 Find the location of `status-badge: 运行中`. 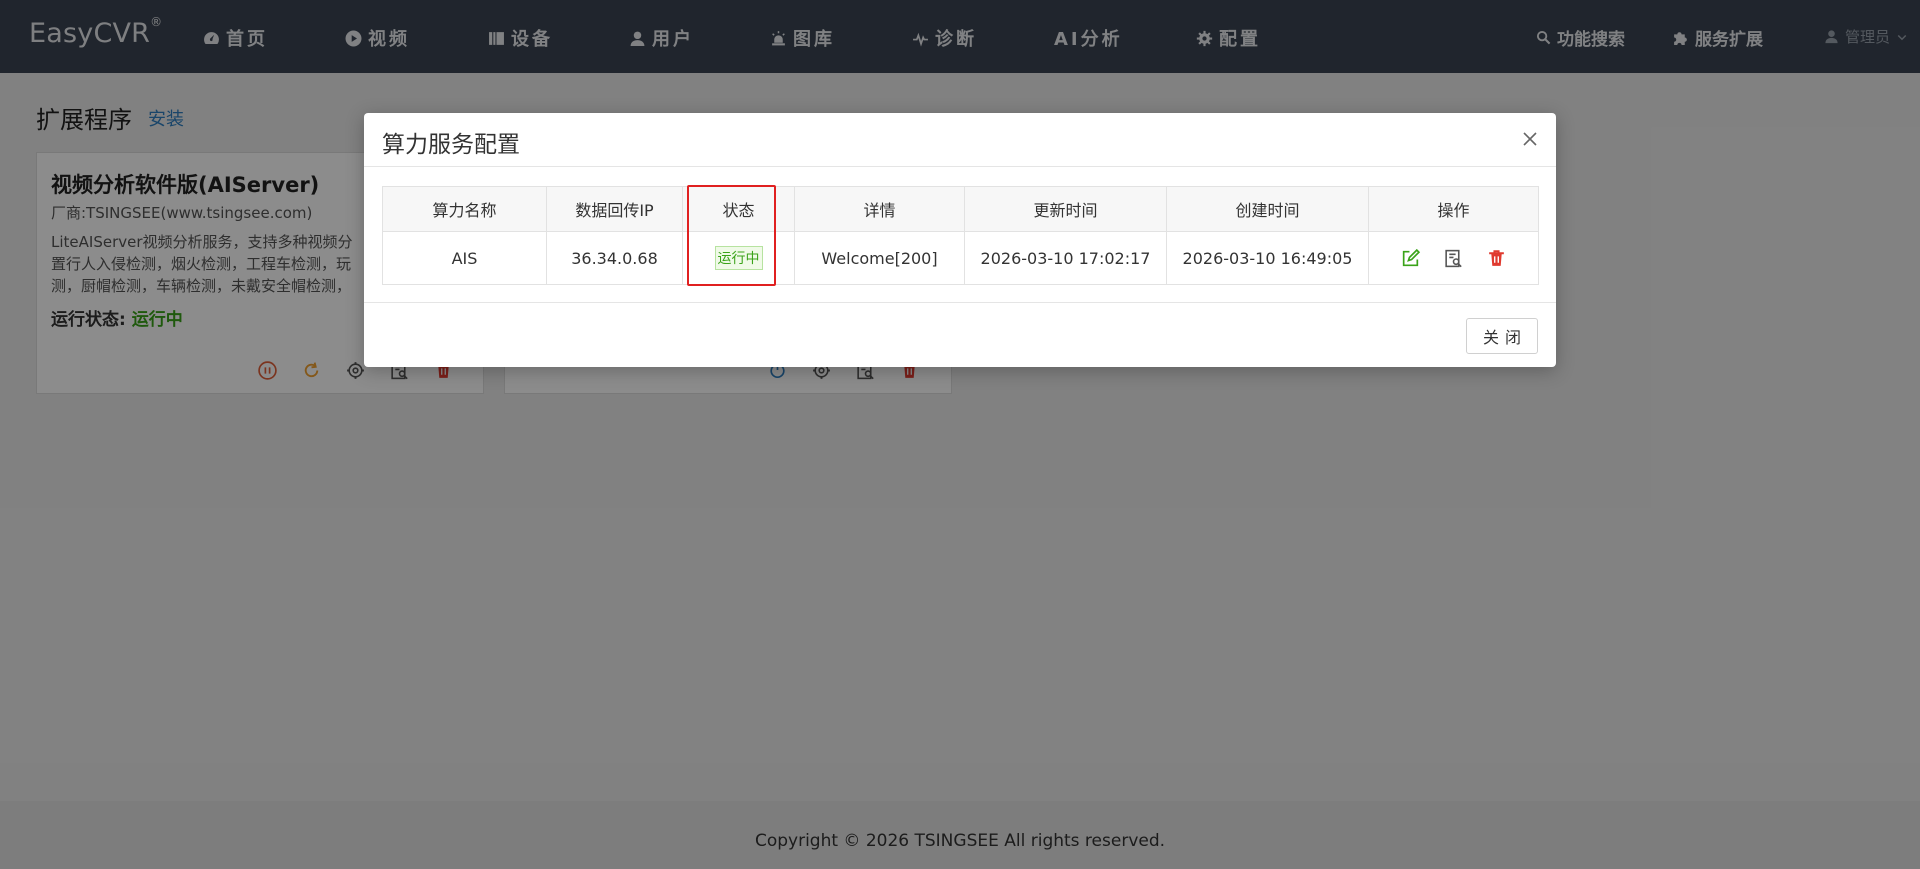

status-badge: 运行中 is located at coordinates (738, 258).